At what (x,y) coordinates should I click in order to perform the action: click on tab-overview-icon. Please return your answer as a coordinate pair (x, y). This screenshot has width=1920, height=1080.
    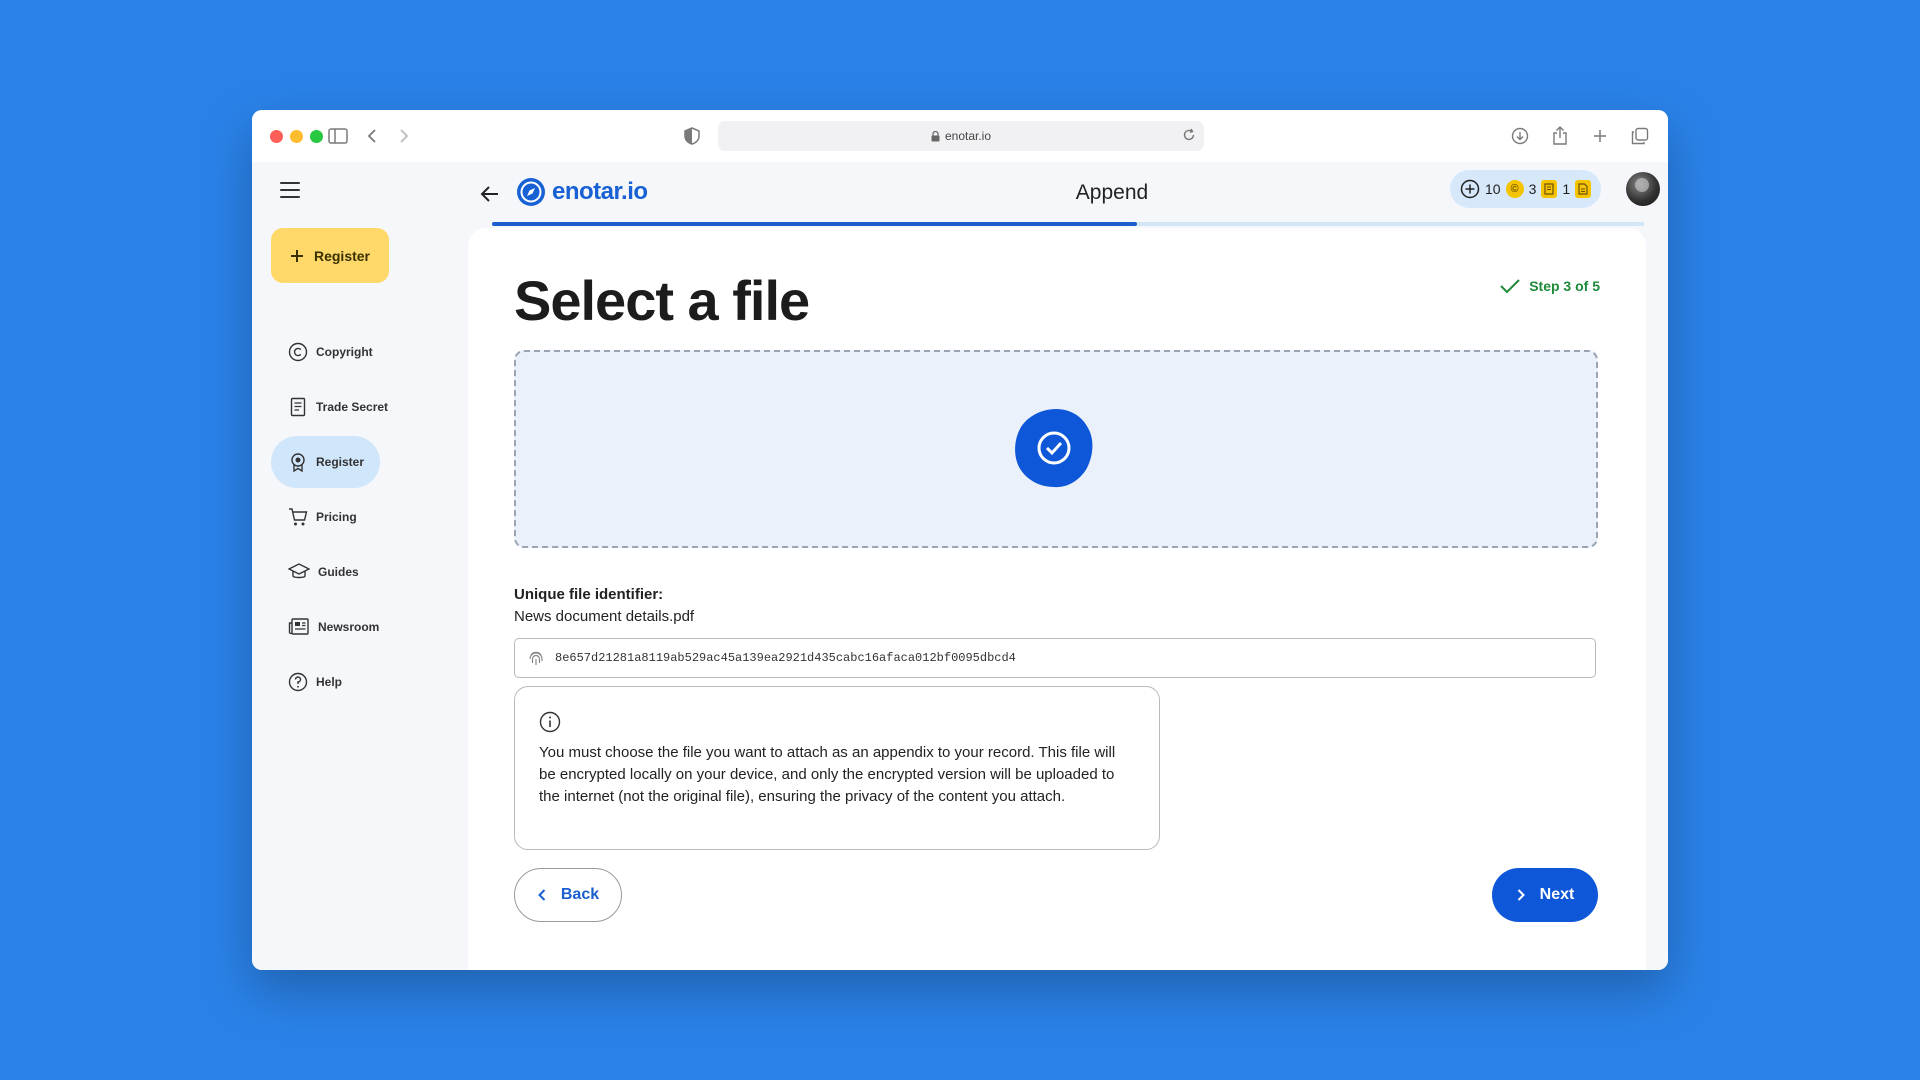
    Looking at the image, I should click on (1640, 136).